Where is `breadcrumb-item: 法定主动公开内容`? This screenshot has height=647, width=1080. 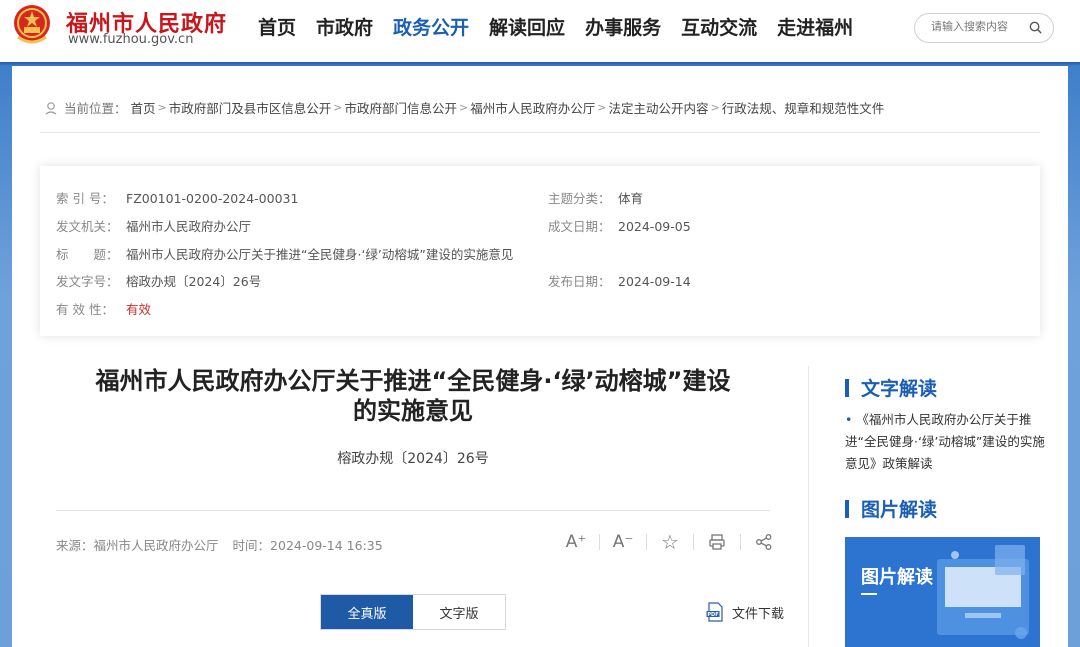
breadcrumb-item: 法定主动公开内容 is located at coordinates (658, 107).